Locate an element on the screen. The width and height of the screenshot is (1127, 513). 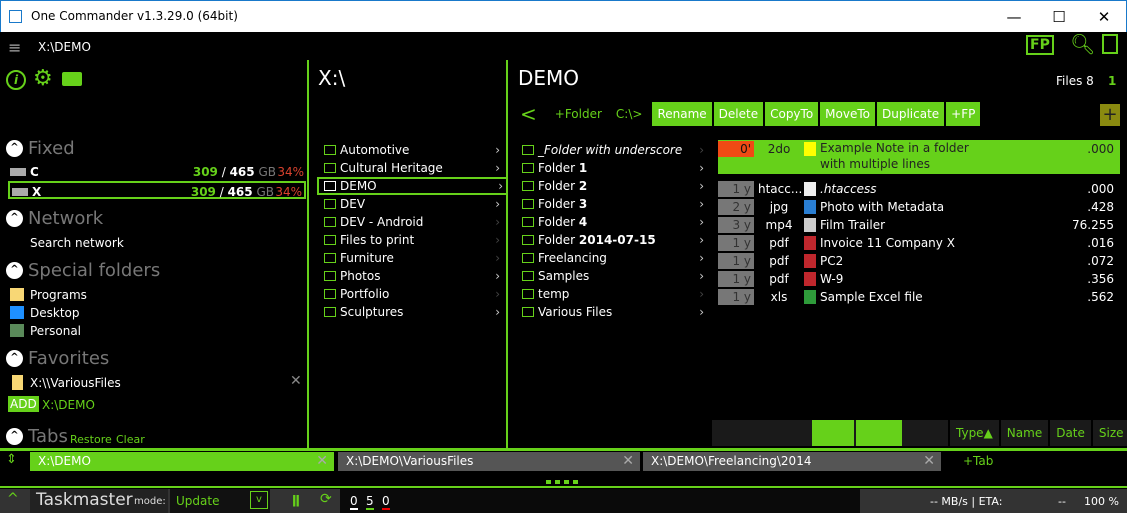
add-tab-button: +Tab is located at coordinates (974, 461).